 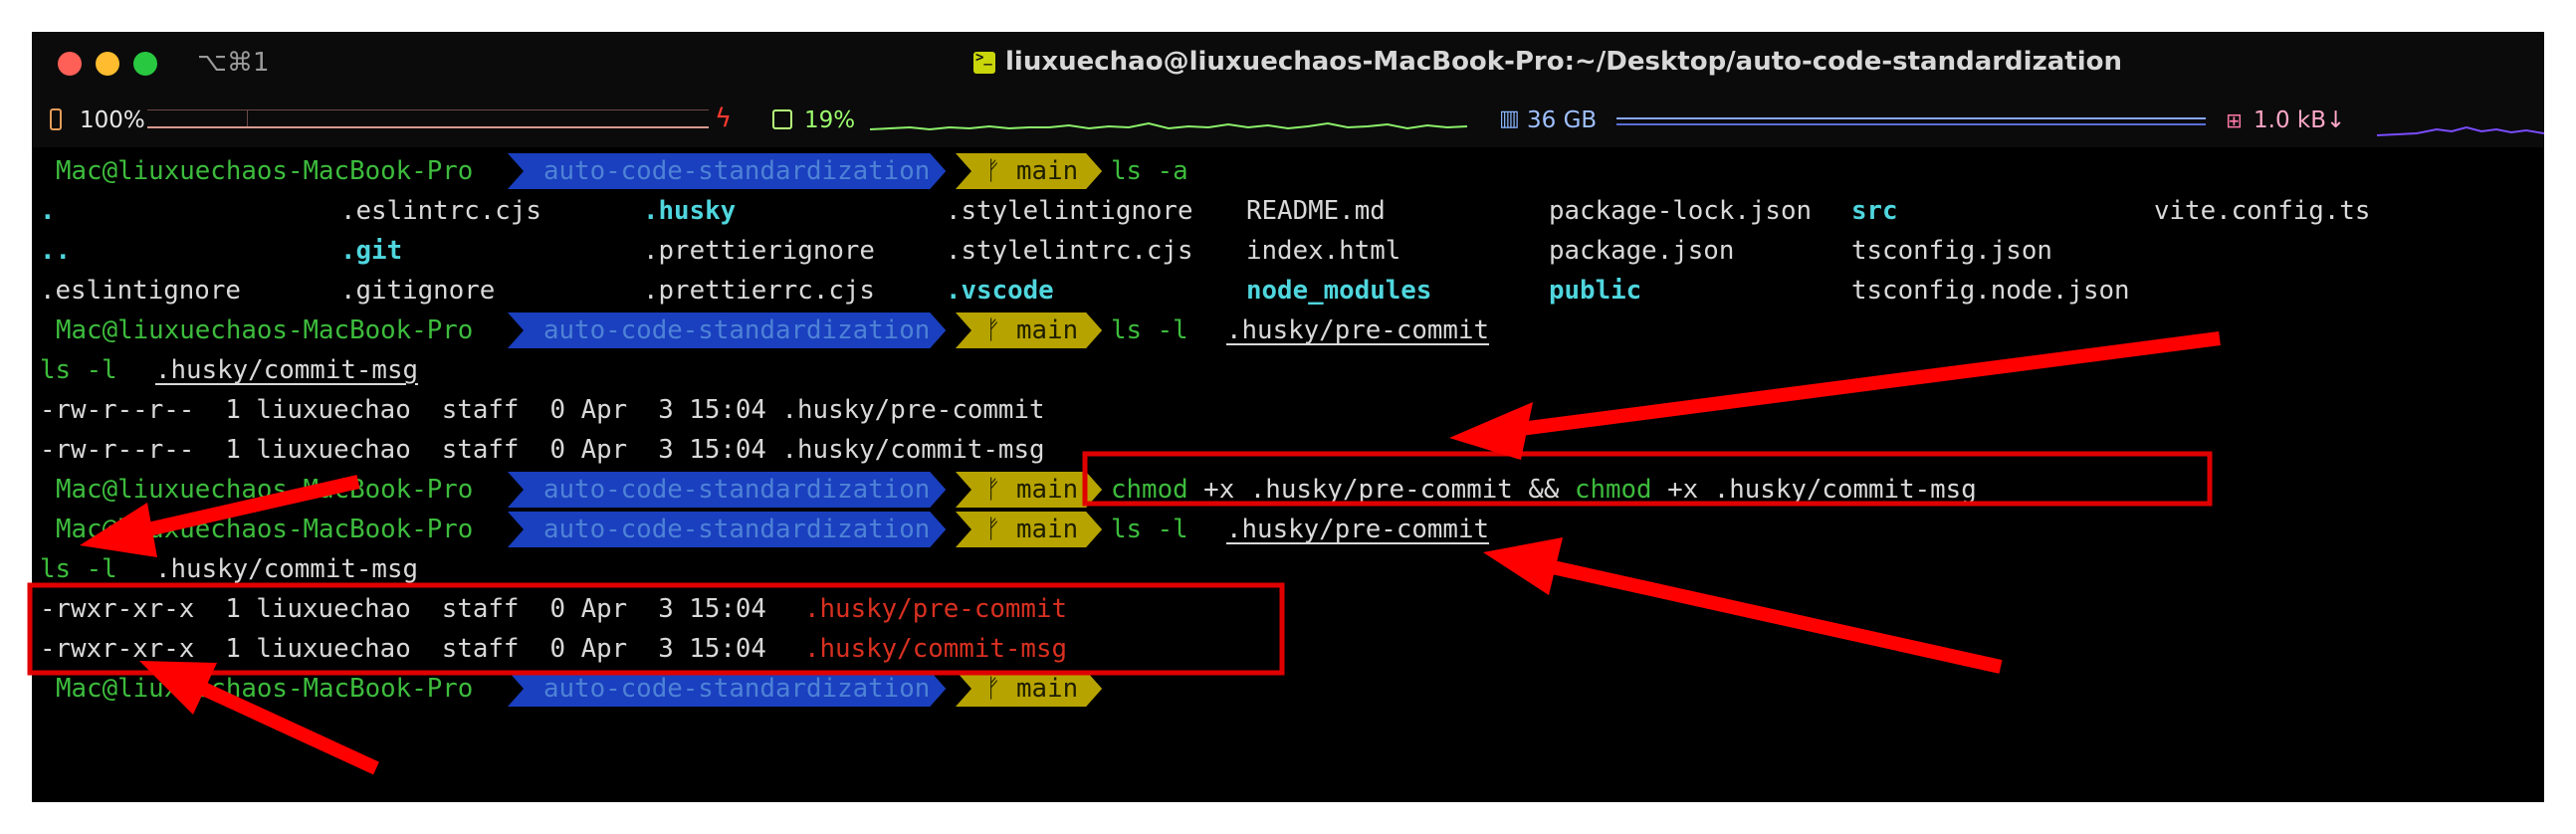 What do you see at coordinates (145, 64) in the screenshot?
I see `maximize-button` at bounding box center [145, 64].